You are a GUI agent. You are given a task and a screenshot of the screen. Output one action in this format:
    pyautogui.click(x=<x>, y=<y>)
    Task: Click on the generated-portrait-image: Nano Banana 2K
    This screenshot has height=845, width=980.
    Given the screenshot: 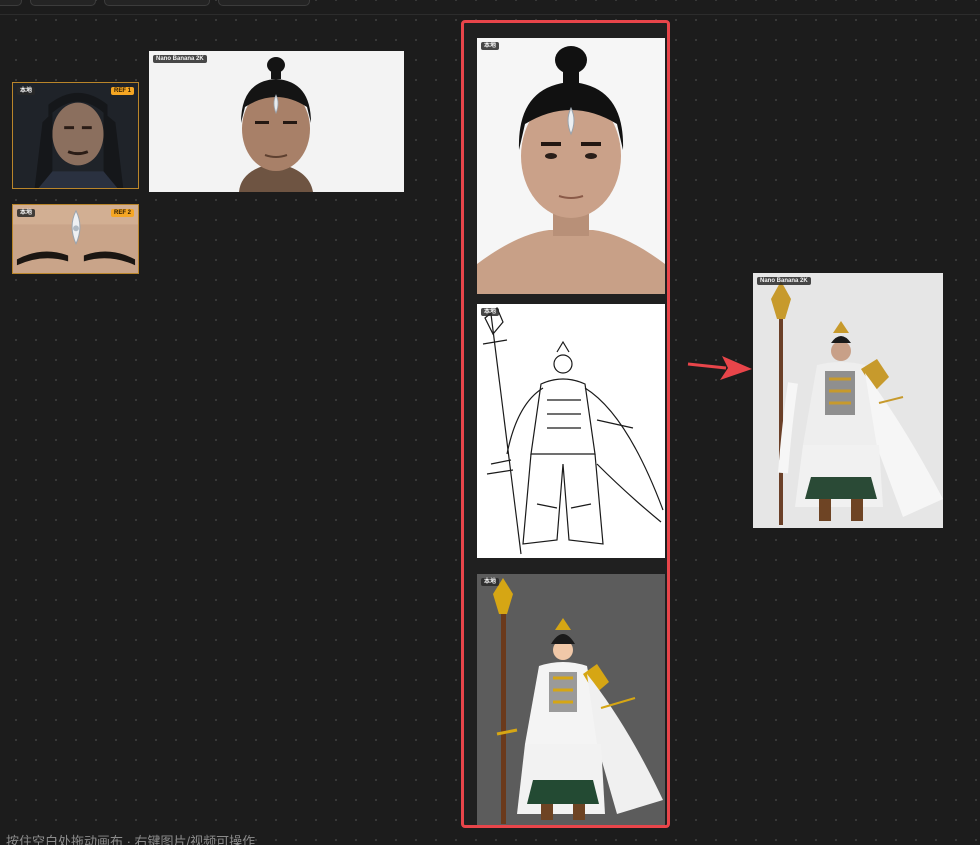 What is the action you would take?
    pyautogui.click(x=276, y=121)
    